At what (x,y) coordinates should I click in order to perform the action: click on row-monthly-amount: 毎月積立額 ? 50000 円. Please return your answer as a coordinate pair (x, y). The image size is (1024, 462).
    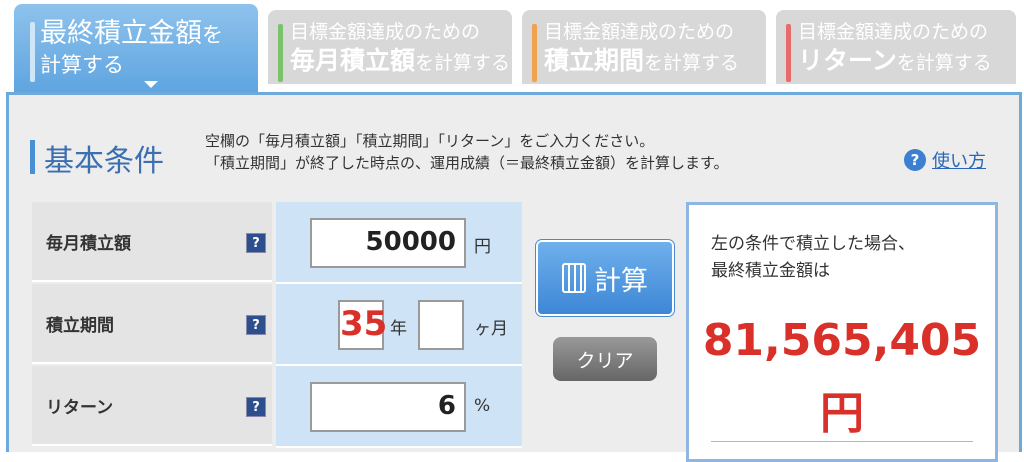
    Looking at the image, I should click on (277, 243).